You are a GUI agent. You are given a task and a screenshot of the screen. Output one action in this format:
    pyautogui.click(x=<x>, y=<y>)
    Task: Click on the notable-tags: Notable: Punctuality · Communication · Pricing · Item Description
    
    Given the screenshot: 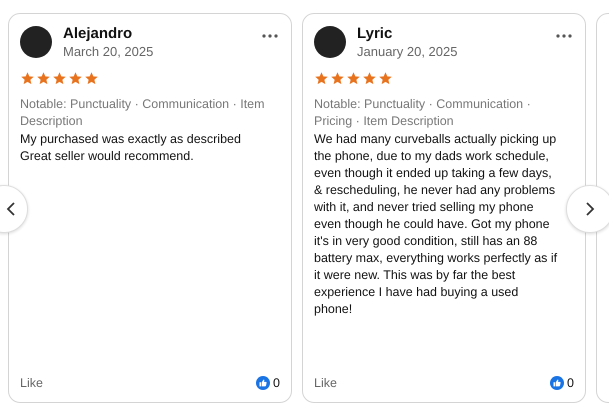 What is the action you would take?
    pyautogui.click(x=444, y=113)
    